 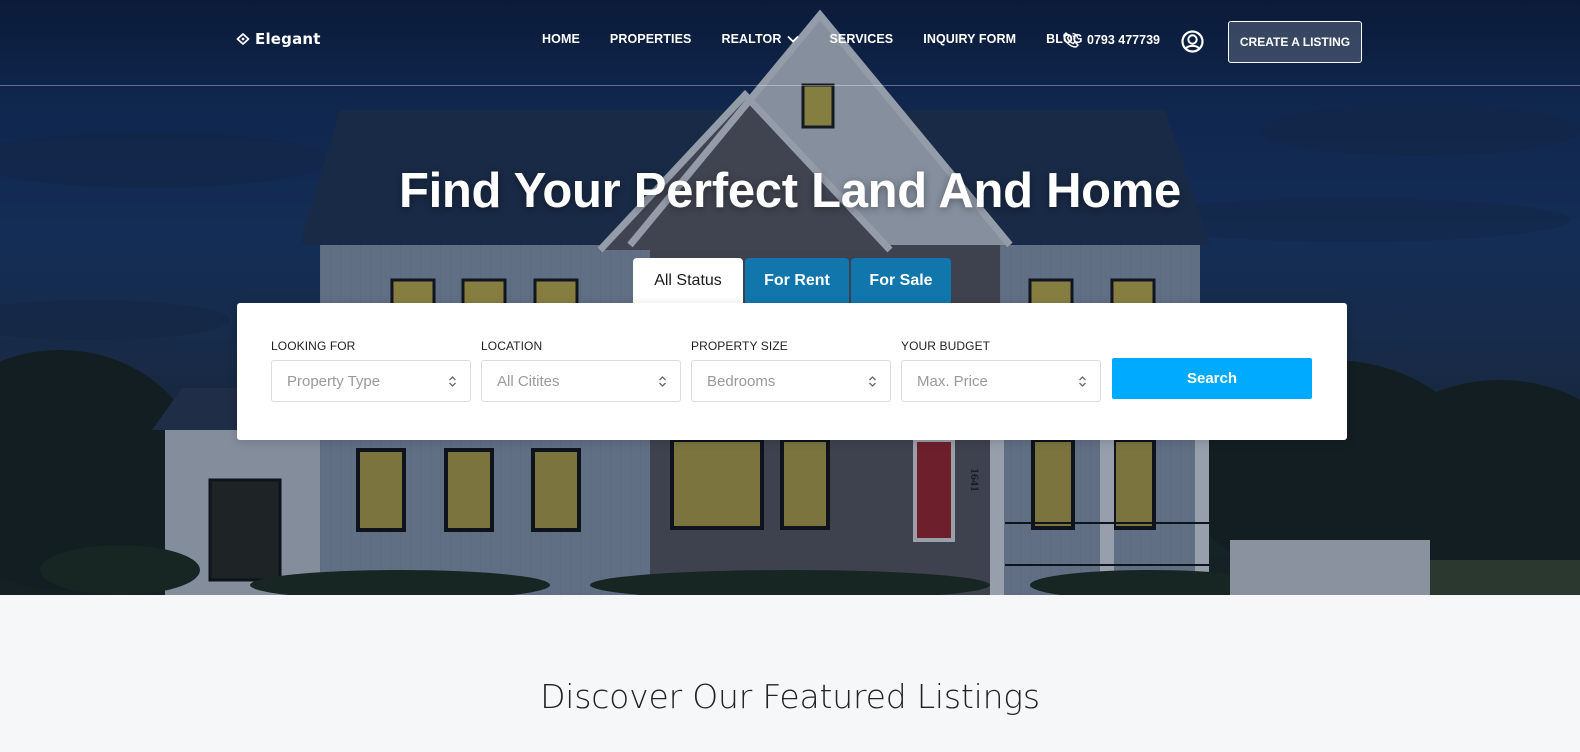 I want to click on property-type-select: Property Type, so click(x=371, y=381).